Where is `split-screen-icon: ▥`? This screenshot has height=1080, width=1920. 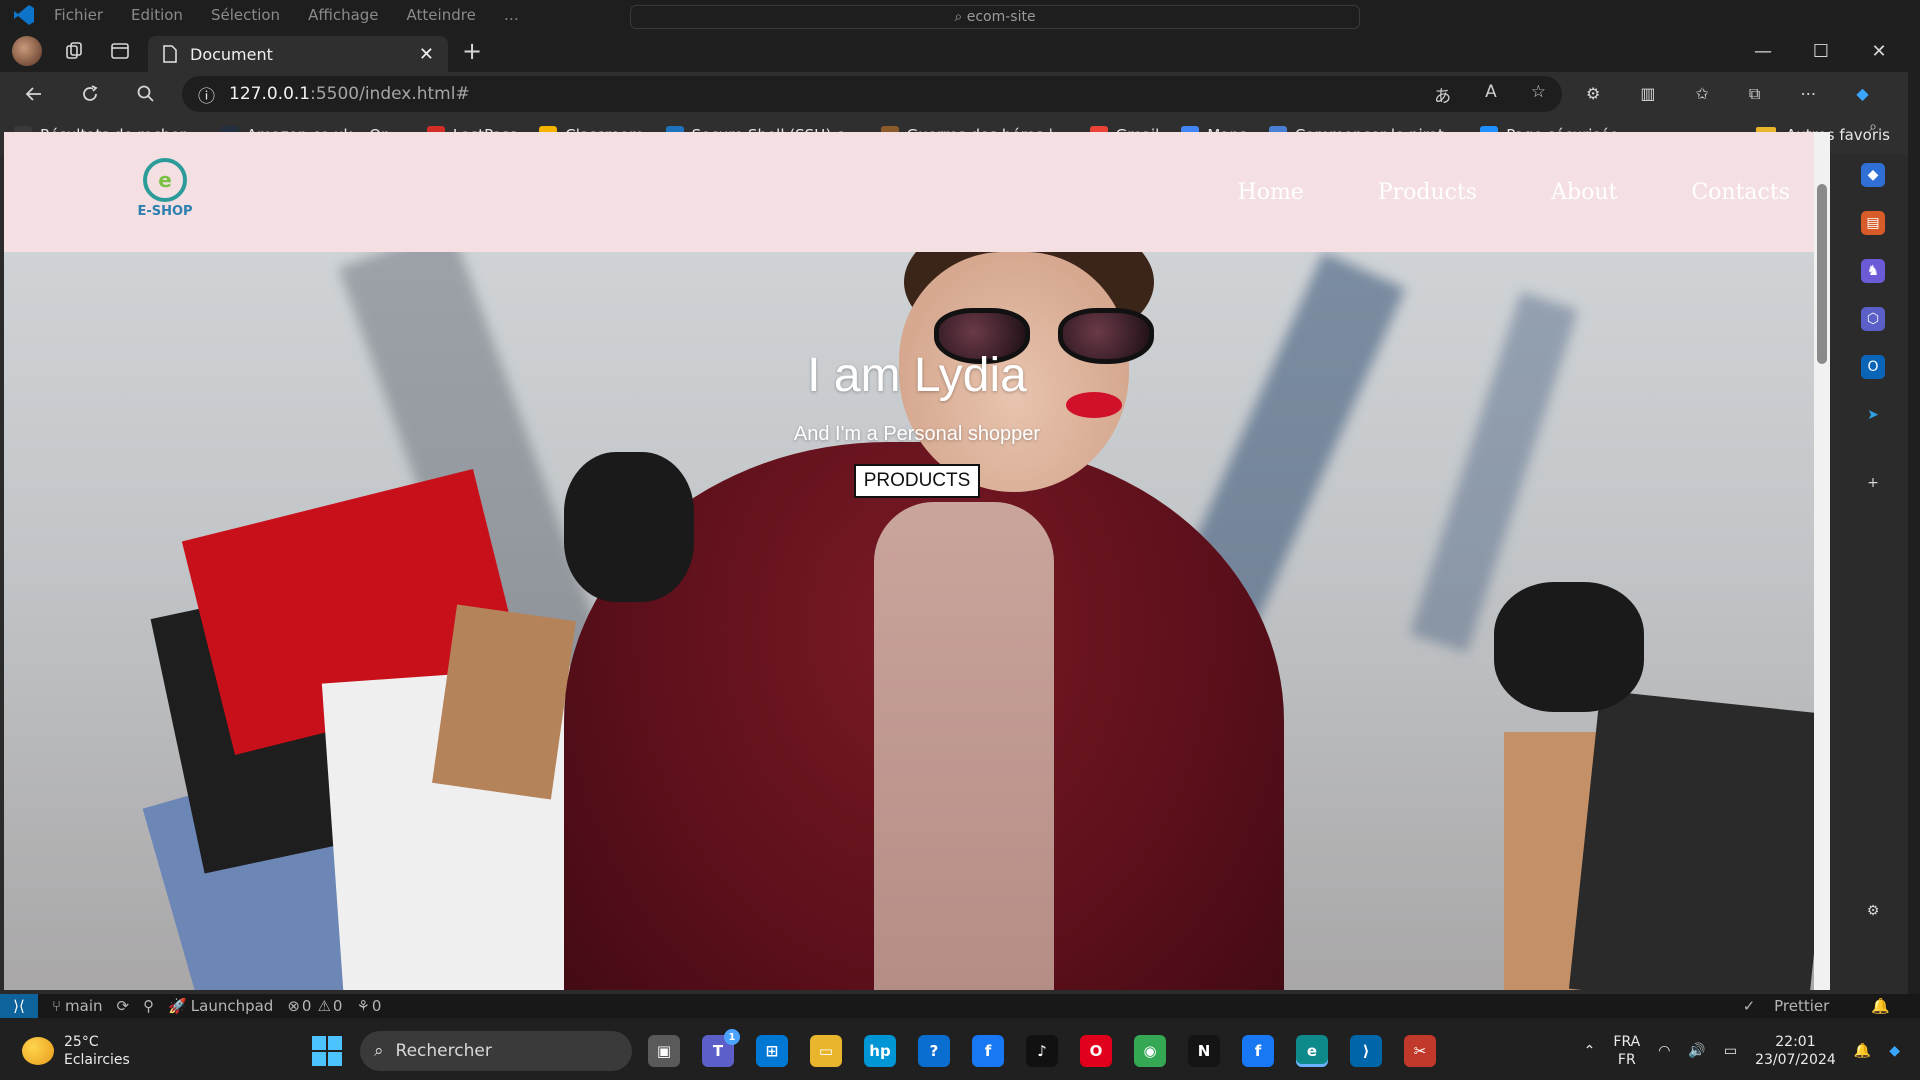 split-screen-icon: ▥ is located at coordinates (1647, 94).